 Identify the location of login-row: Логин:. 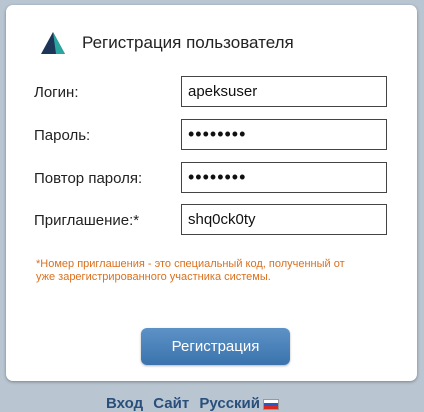
(212, 92).